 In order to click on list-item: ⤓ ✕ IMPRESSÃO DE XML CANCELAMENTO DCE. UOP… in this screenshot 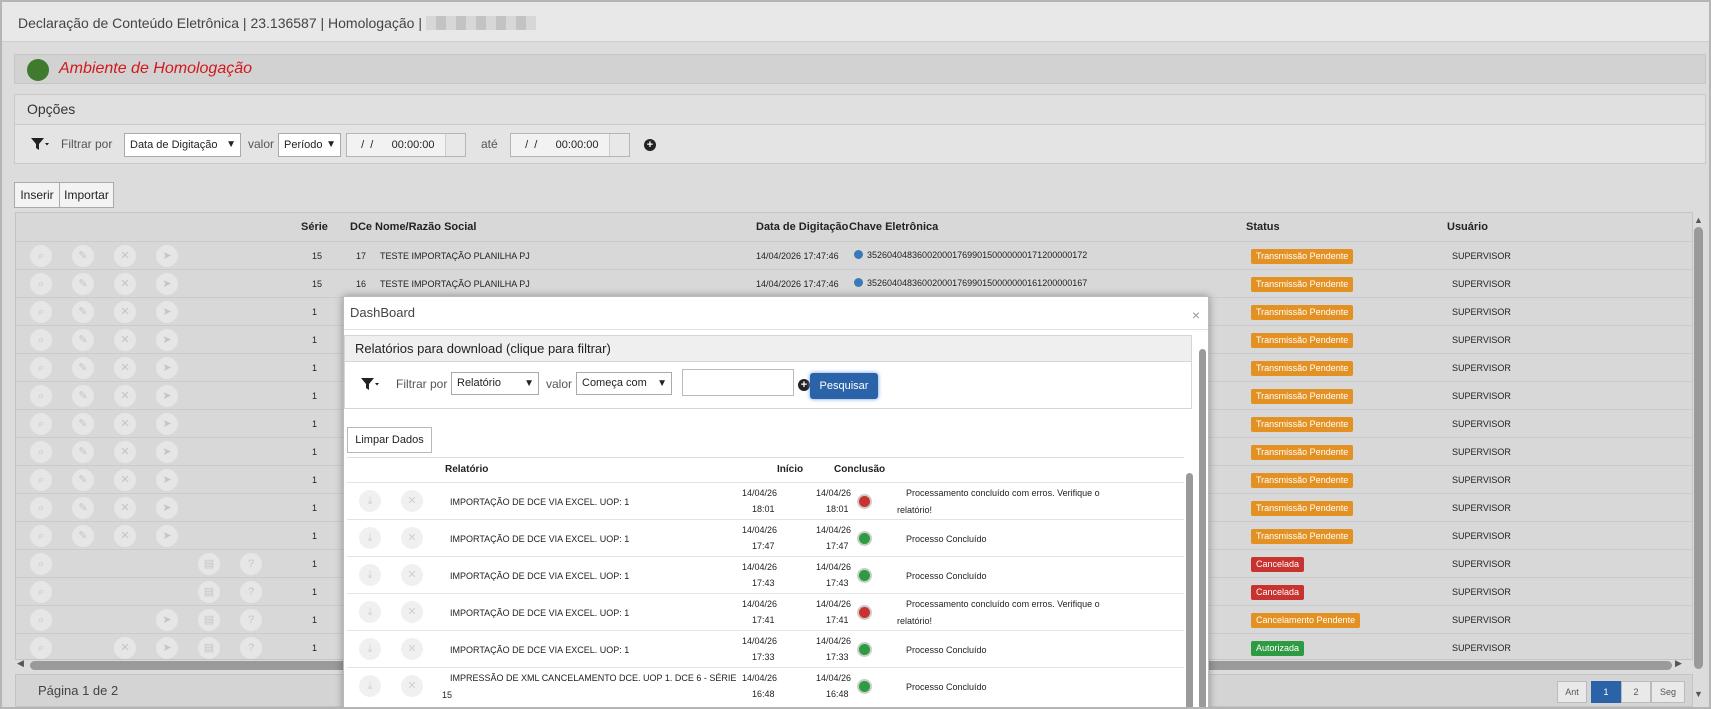, I will do `click(765, 685)`.